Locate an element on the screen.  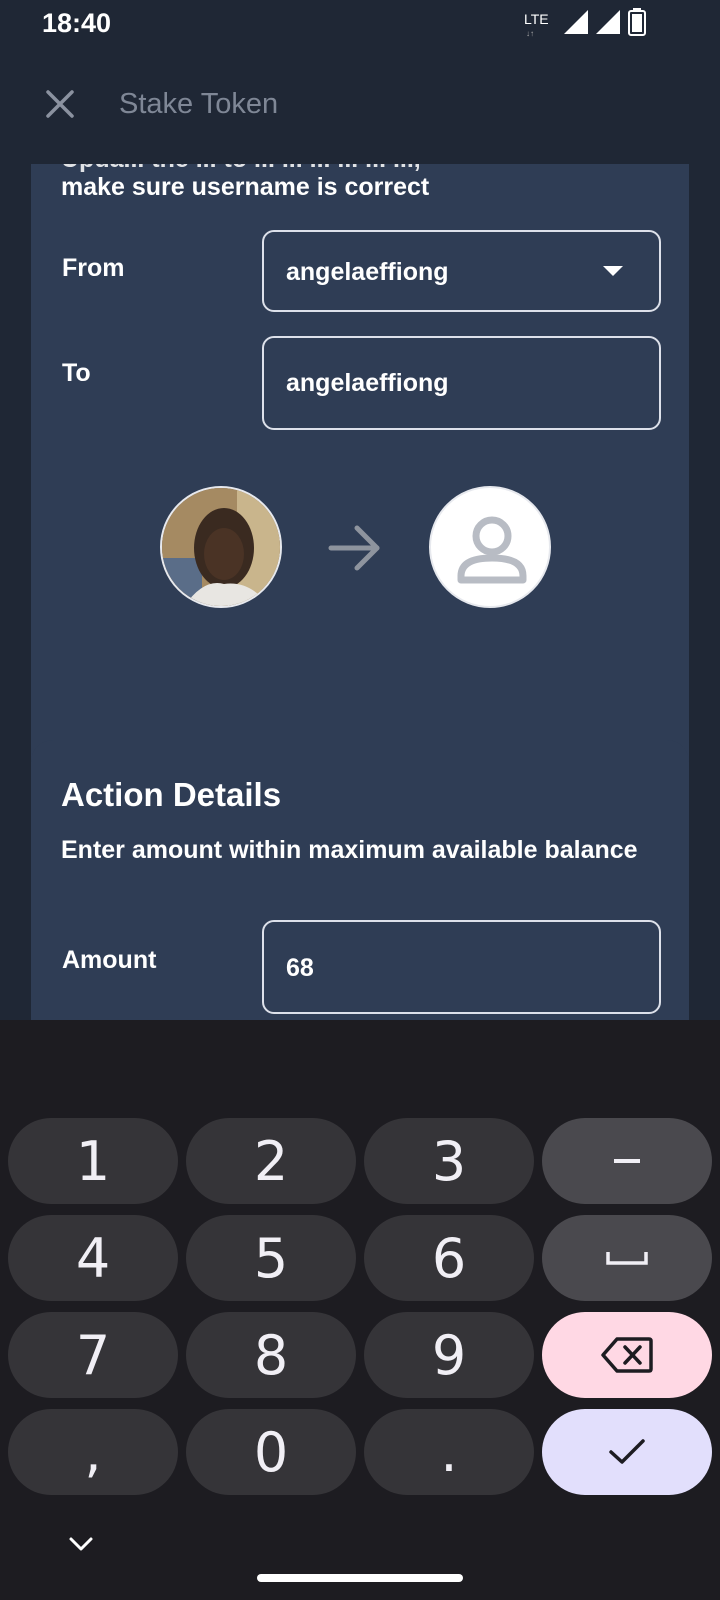
backspace-icon is located at coordinates (627, 1355).